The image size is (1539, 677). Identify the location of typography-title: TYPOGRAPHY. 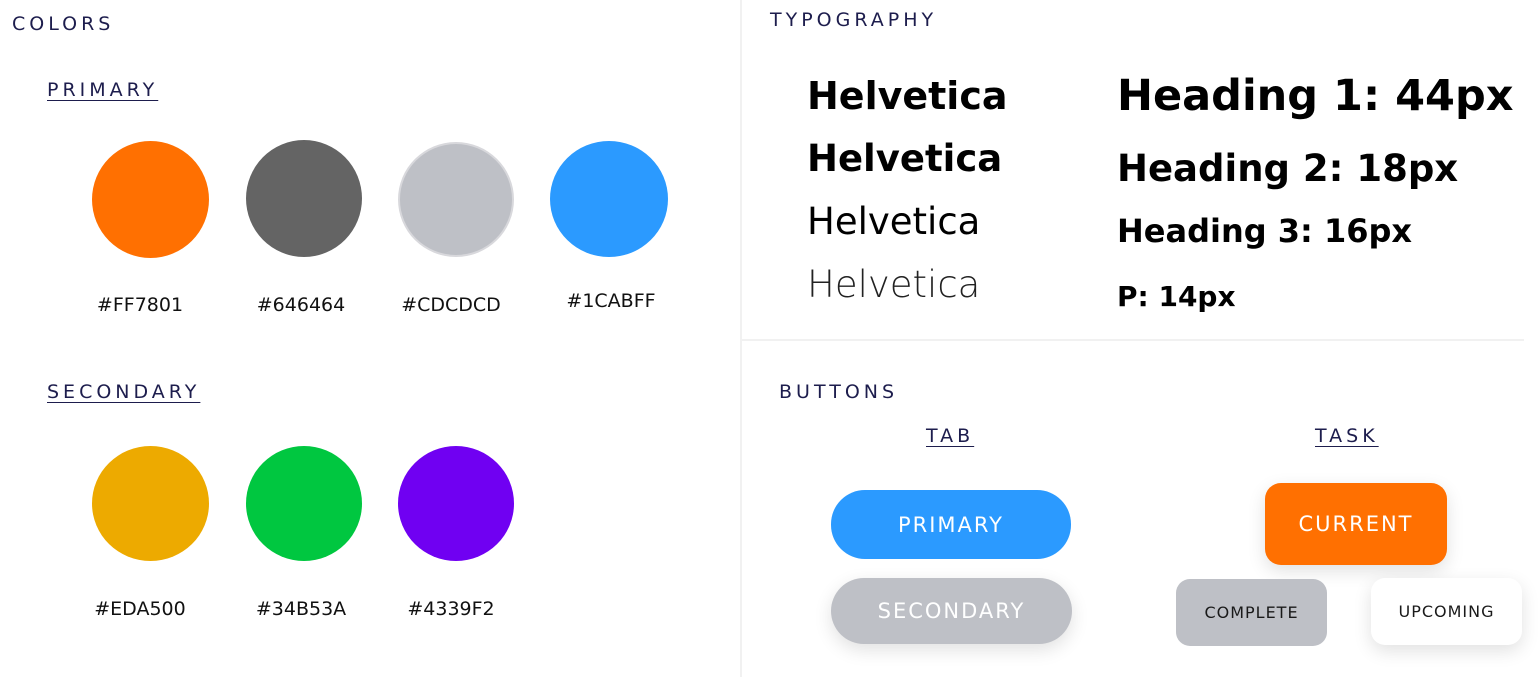
(854, 20).